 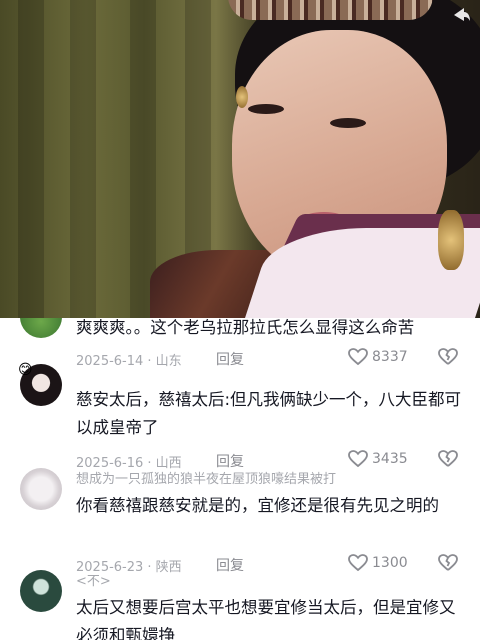 I want to click on comment-username: 想成为一只孤独的狼半夜在屋顶狼嚎结果被打, so click(x=206, y=477).